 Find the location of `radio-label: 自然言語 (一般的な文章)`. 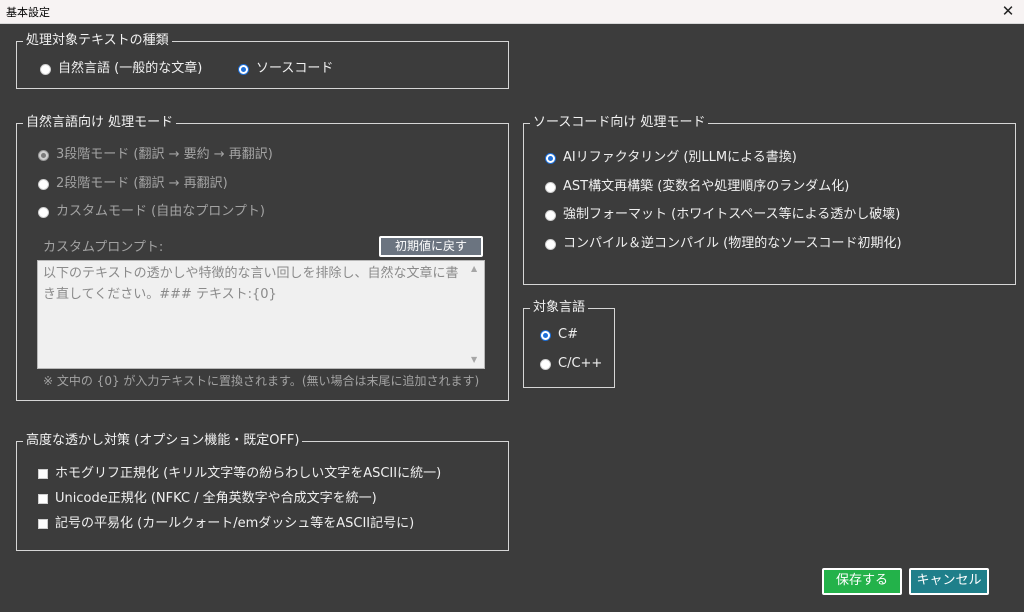

radio-label: 自然言語 (一般的な文章) is located at coordinates (130, 68).